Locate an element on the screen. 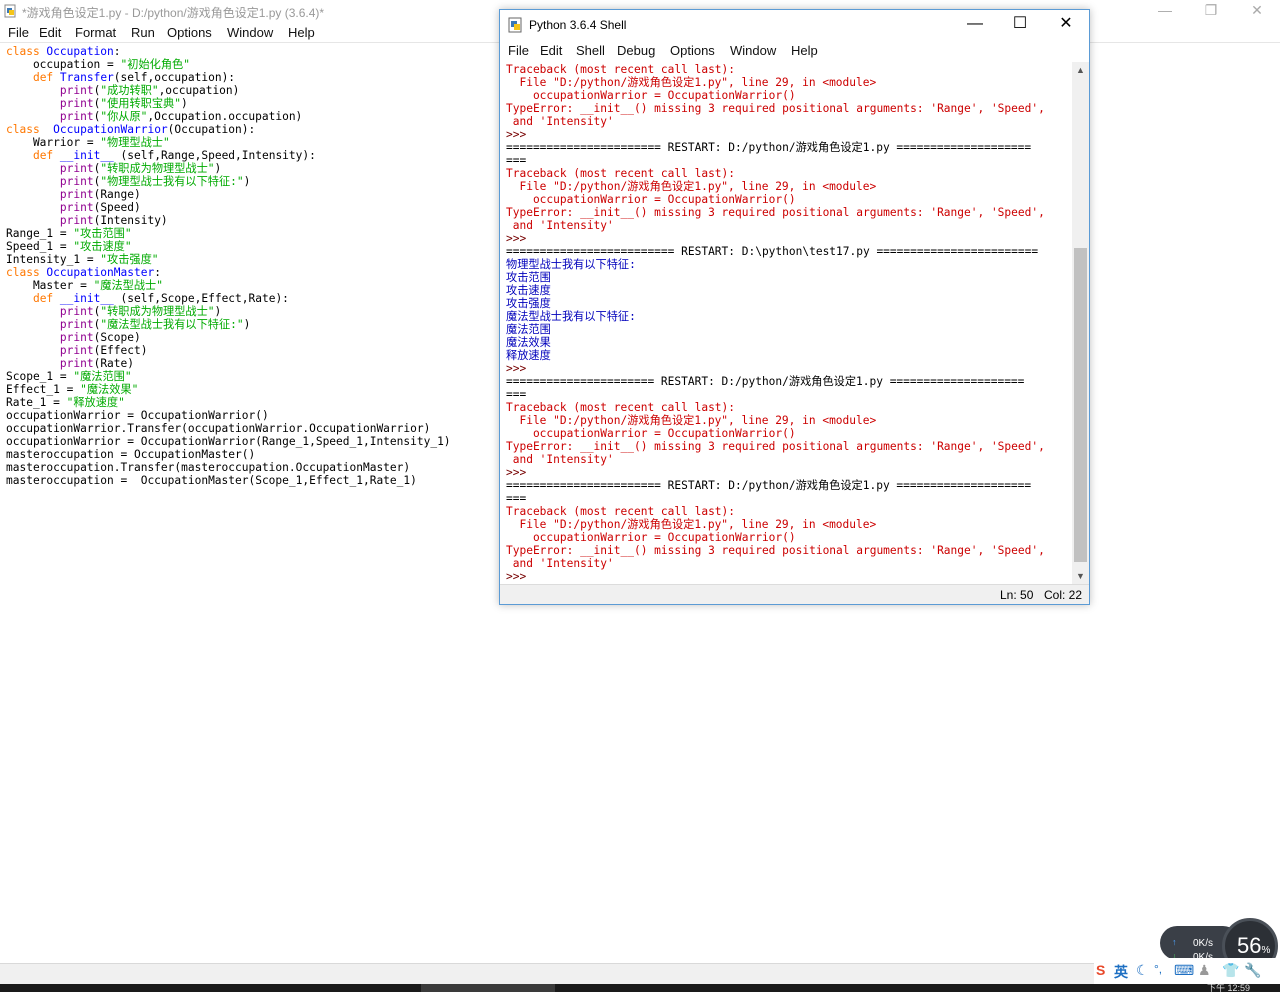 This screenshot has height=994, width=1280. user-icon: ♟ is located at coordinates (1204, 970).